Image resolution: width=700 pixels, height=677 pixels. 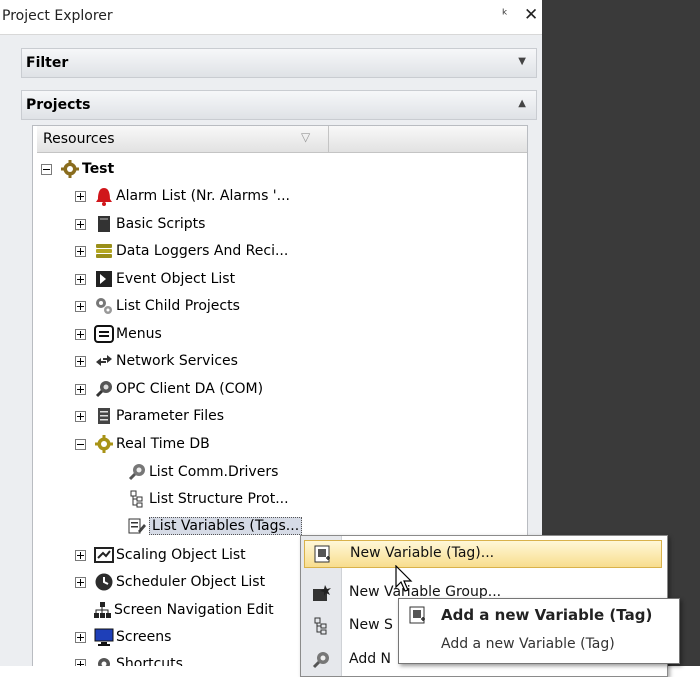 I want to click on panel-title-bar: Project Explorer ᵏ ✕, so click(x=271, y=17).